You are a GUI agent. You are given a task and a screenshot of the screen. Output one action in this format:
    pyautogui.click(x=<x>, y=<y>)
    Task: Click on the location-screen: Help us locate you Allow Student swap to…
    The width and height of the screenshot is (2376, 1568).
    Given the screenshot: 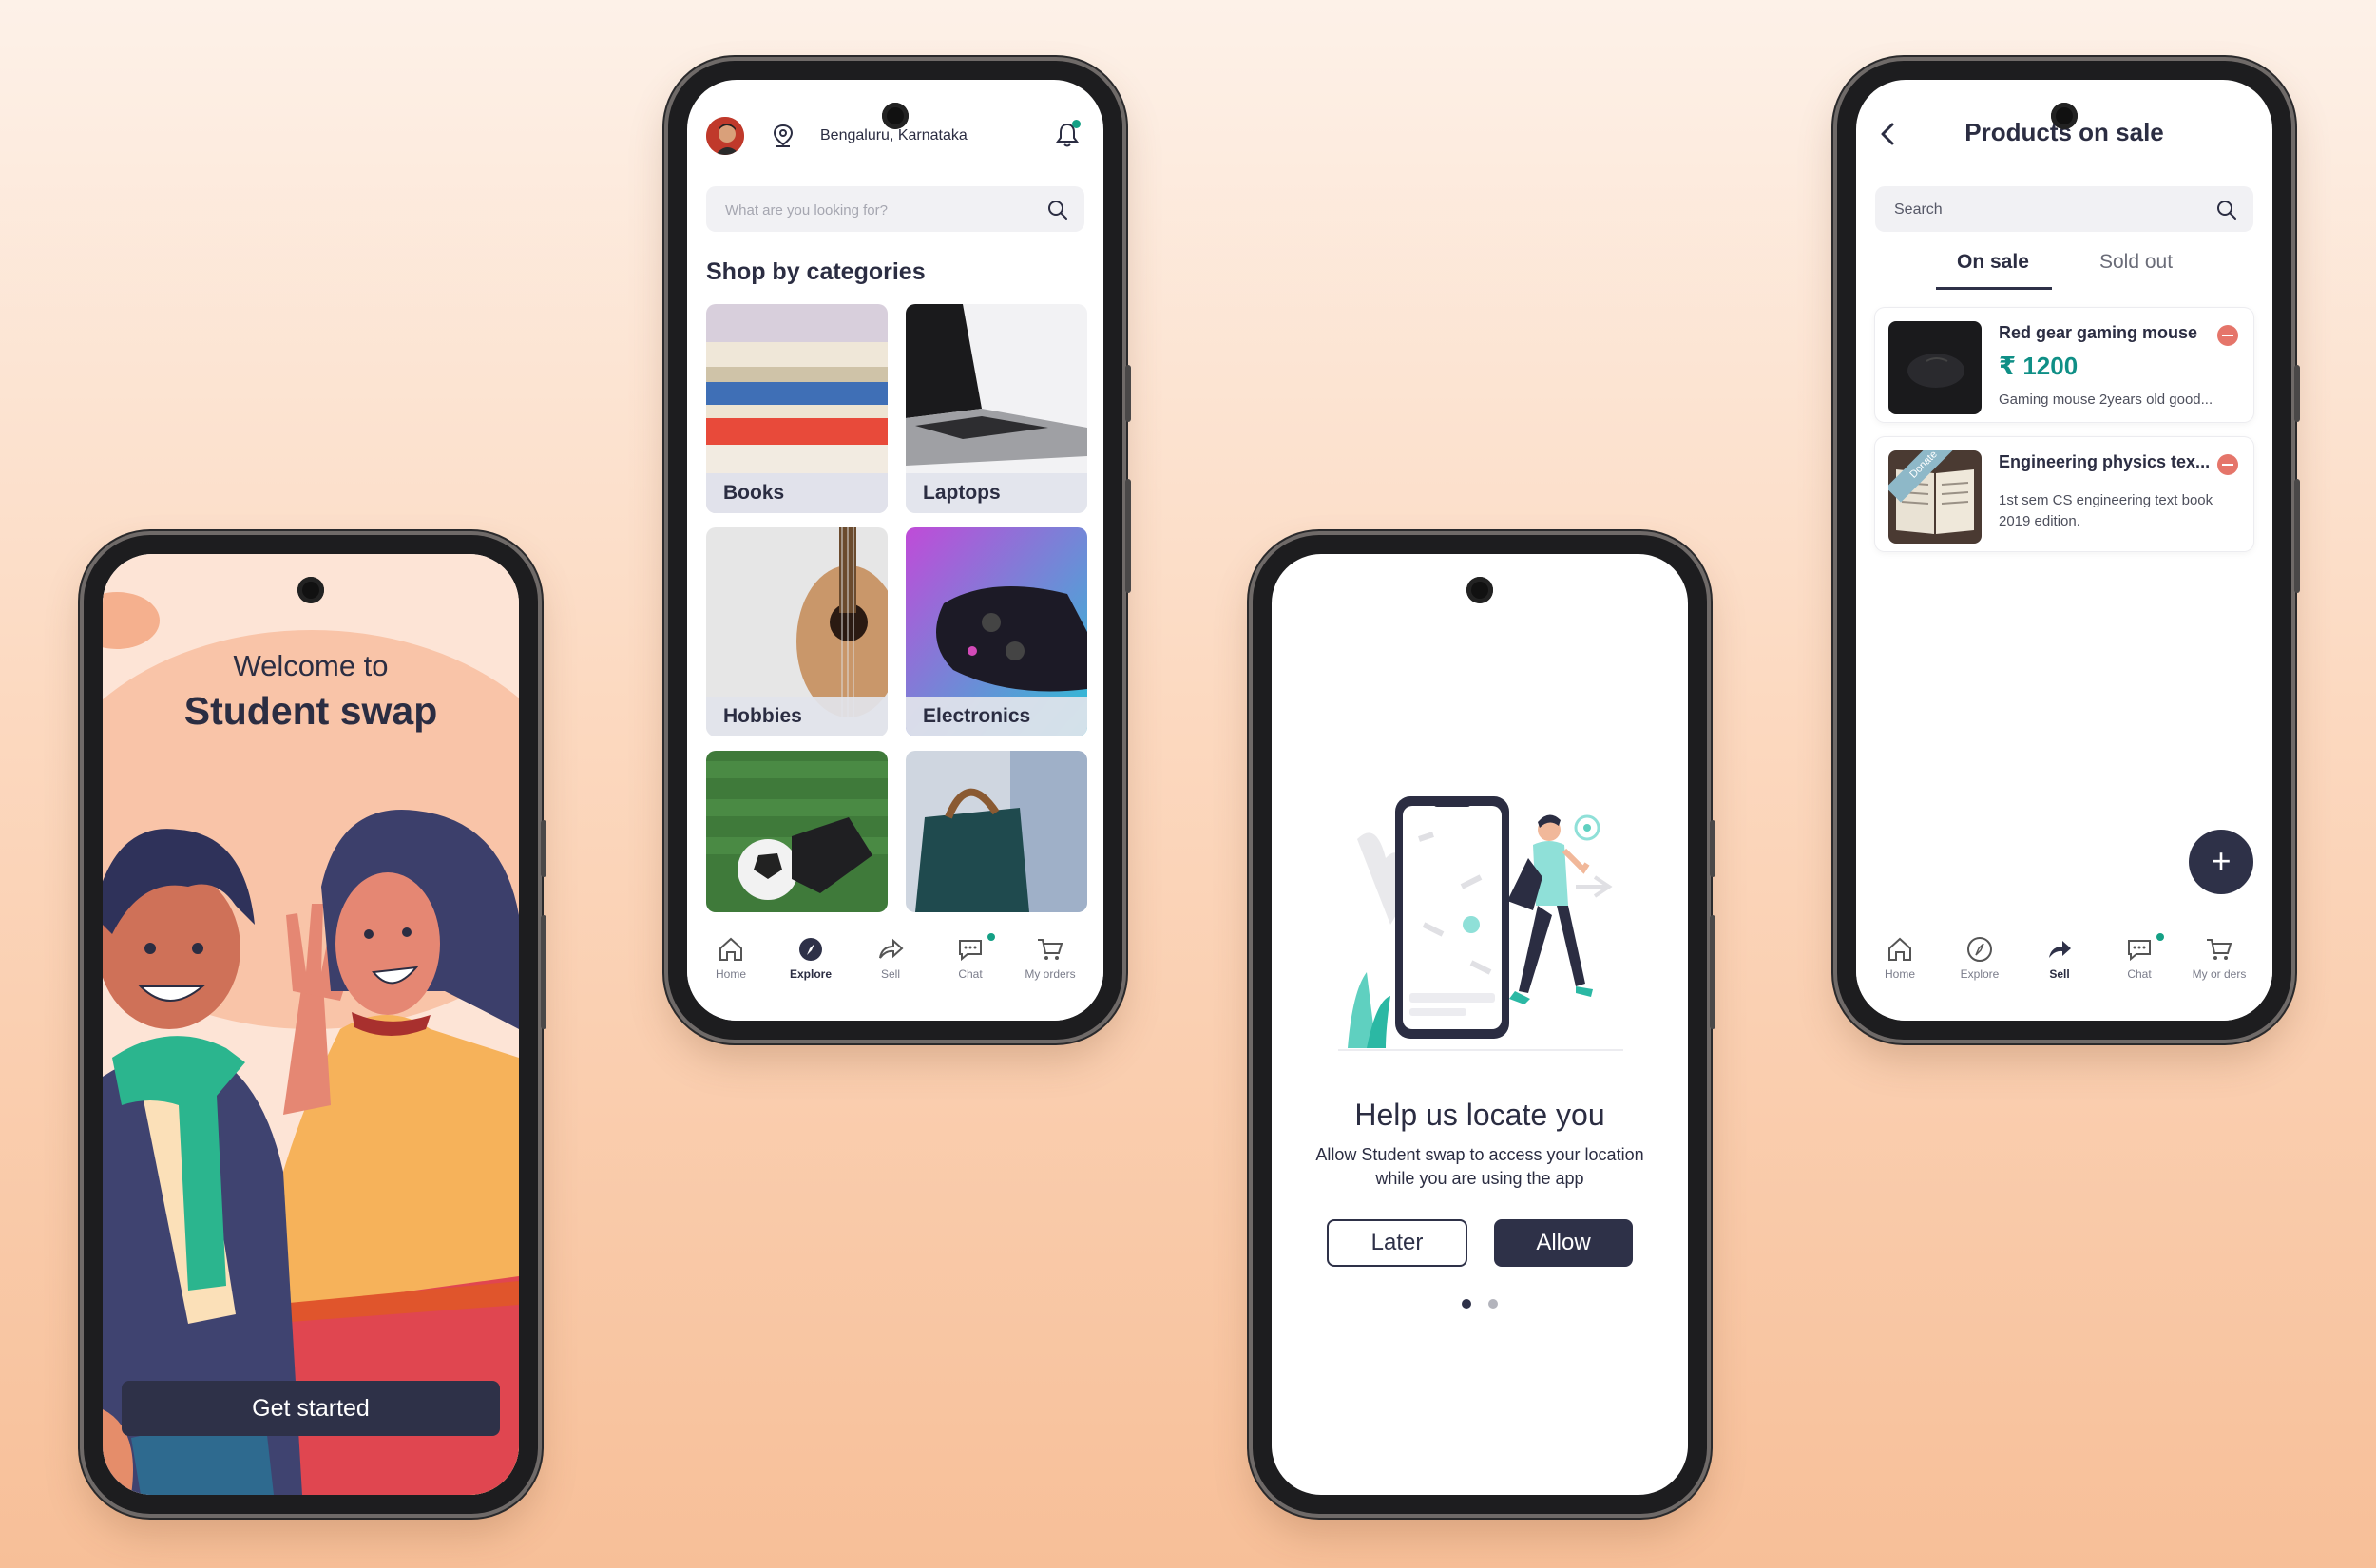 What is the action you would take?
    pyautogui.click(x=1480, y=1024)
    